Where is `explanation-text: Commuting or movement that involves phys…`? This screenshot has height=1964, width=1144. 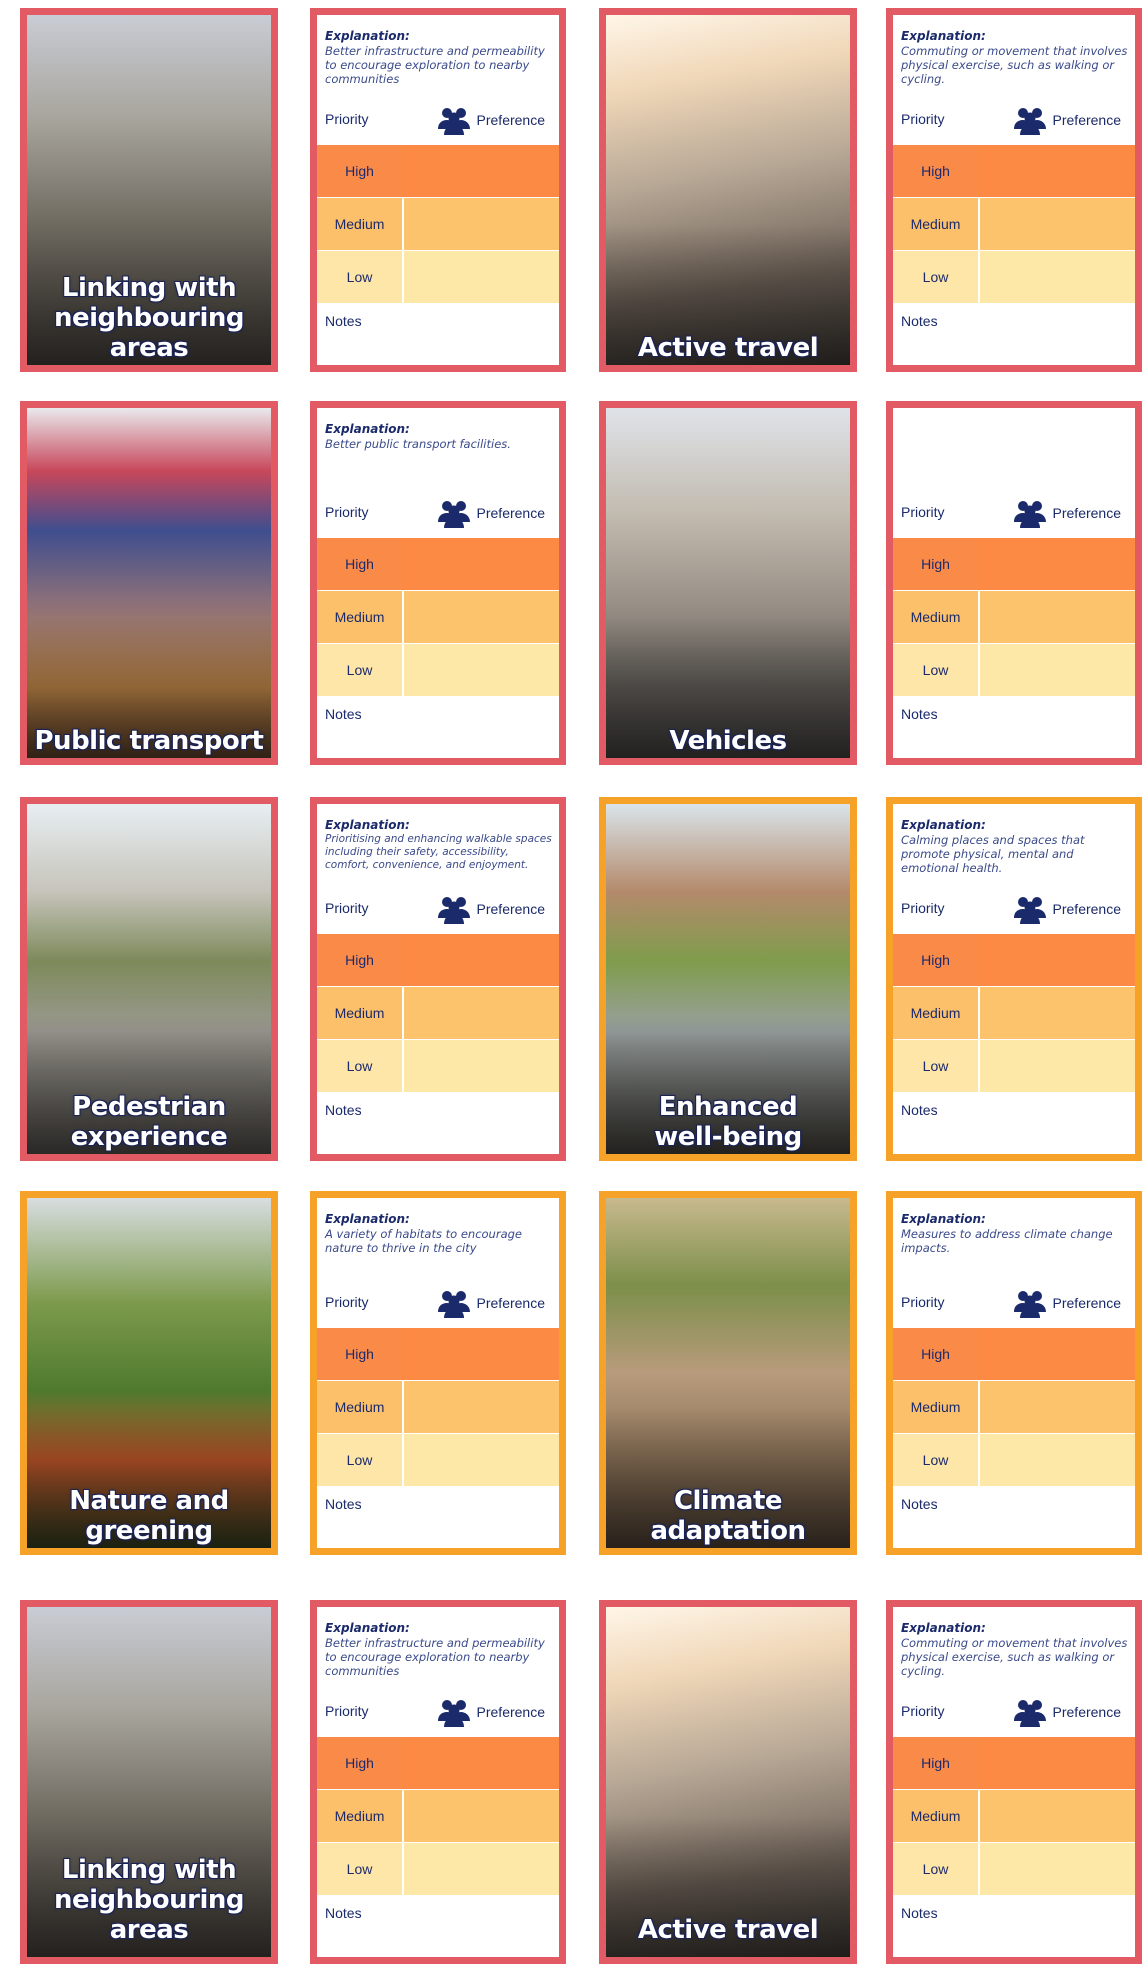
explanation-text: Commuting or movement that involves phys… is located at coordinates (1014, 65).